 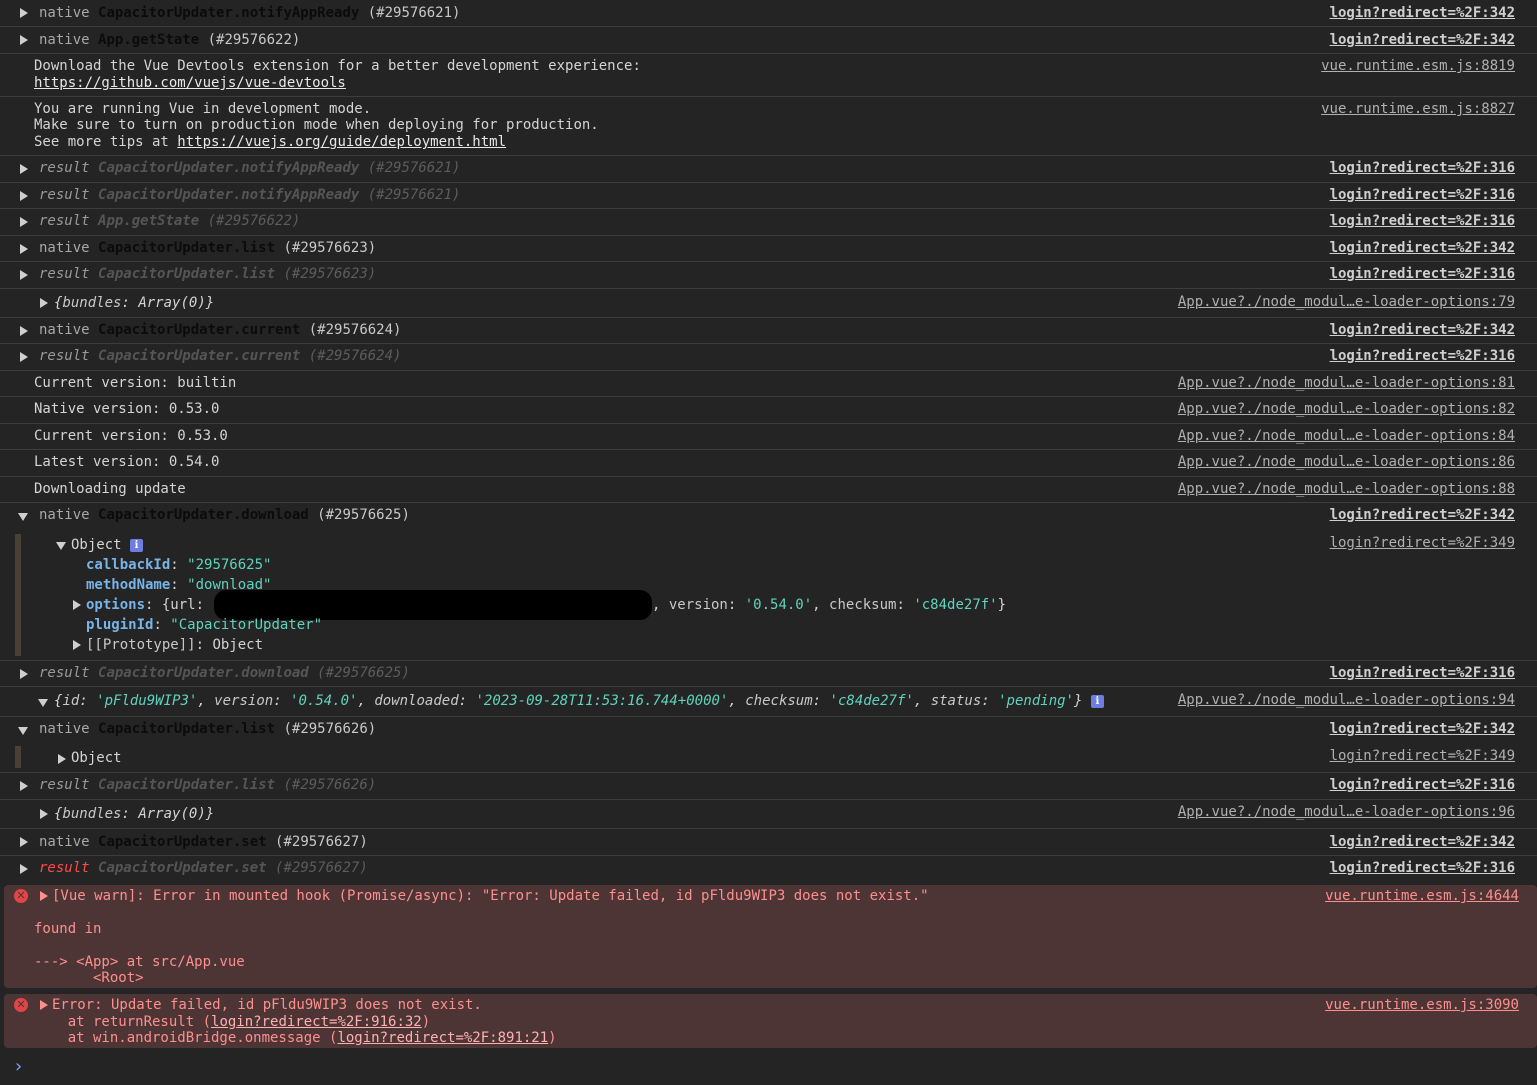 I want to click on message-text: You are running Vue in development mode., so click(x=203, y=109).